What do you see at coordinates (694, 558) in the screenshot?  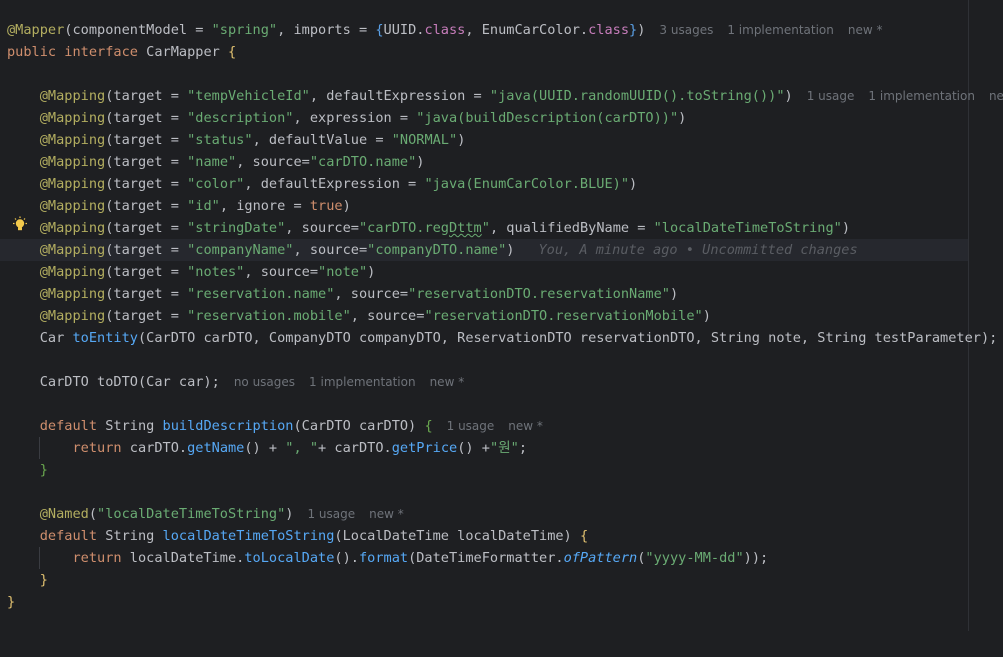 I see `string-literal: "yyyy-MM-dd"` at bounding box center [694, 558].